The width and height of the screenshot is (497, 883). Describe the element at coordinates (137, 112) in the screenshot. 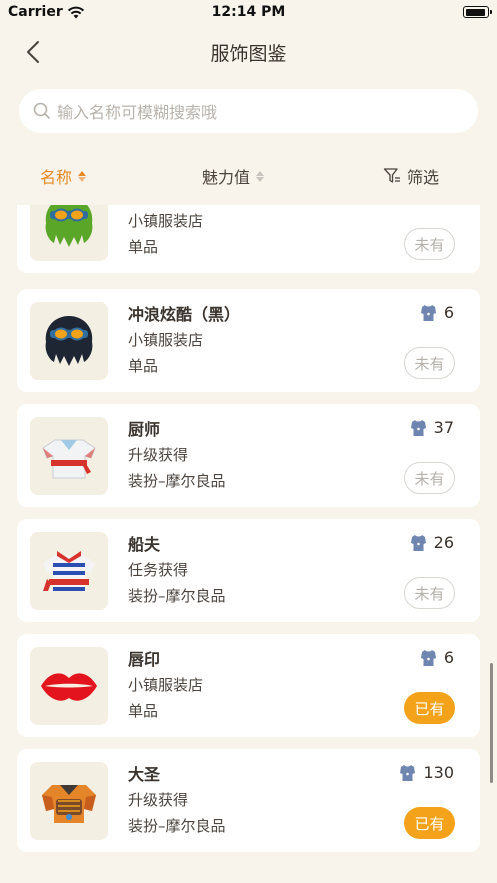

I see `search-placeholder: 输入名称可模糊搜索哦` at that location.